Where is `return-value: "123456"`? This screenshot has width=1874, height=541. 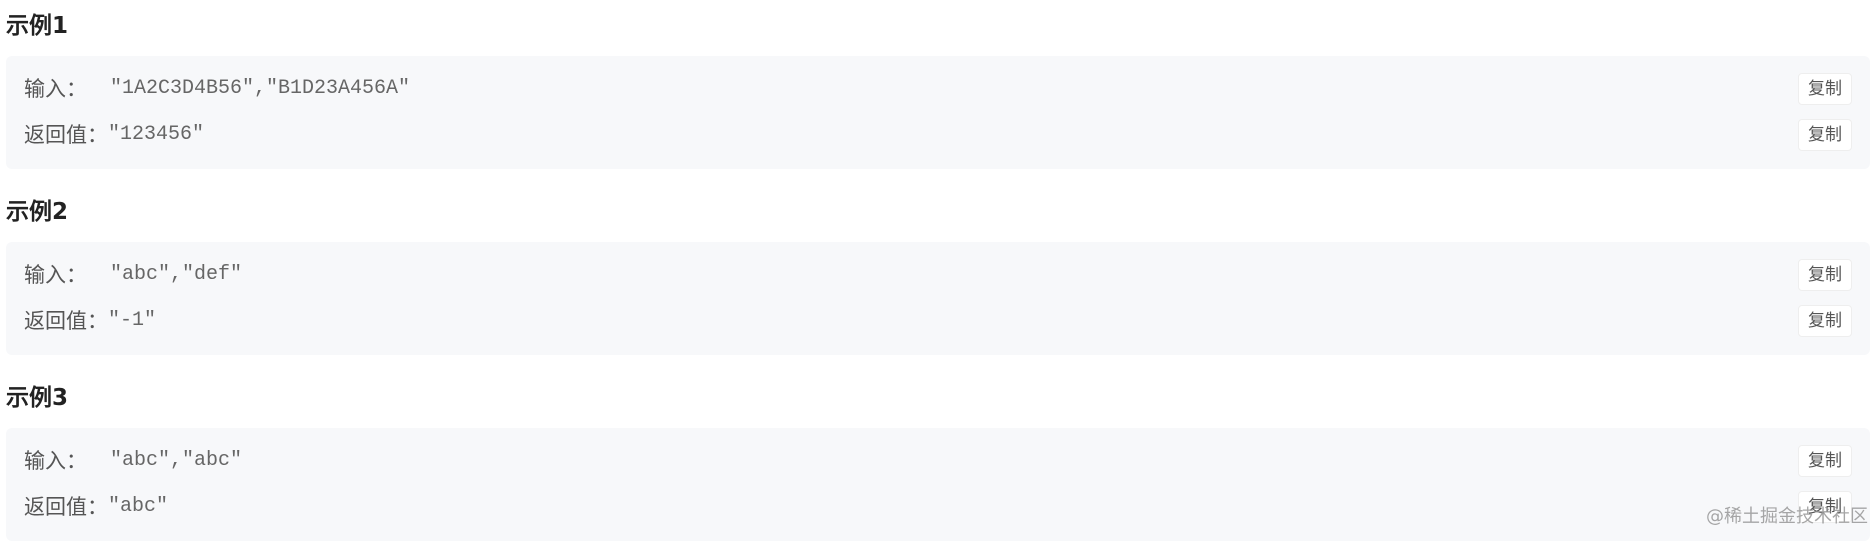
return-value: "123456" is located at coordinates (156, 134).